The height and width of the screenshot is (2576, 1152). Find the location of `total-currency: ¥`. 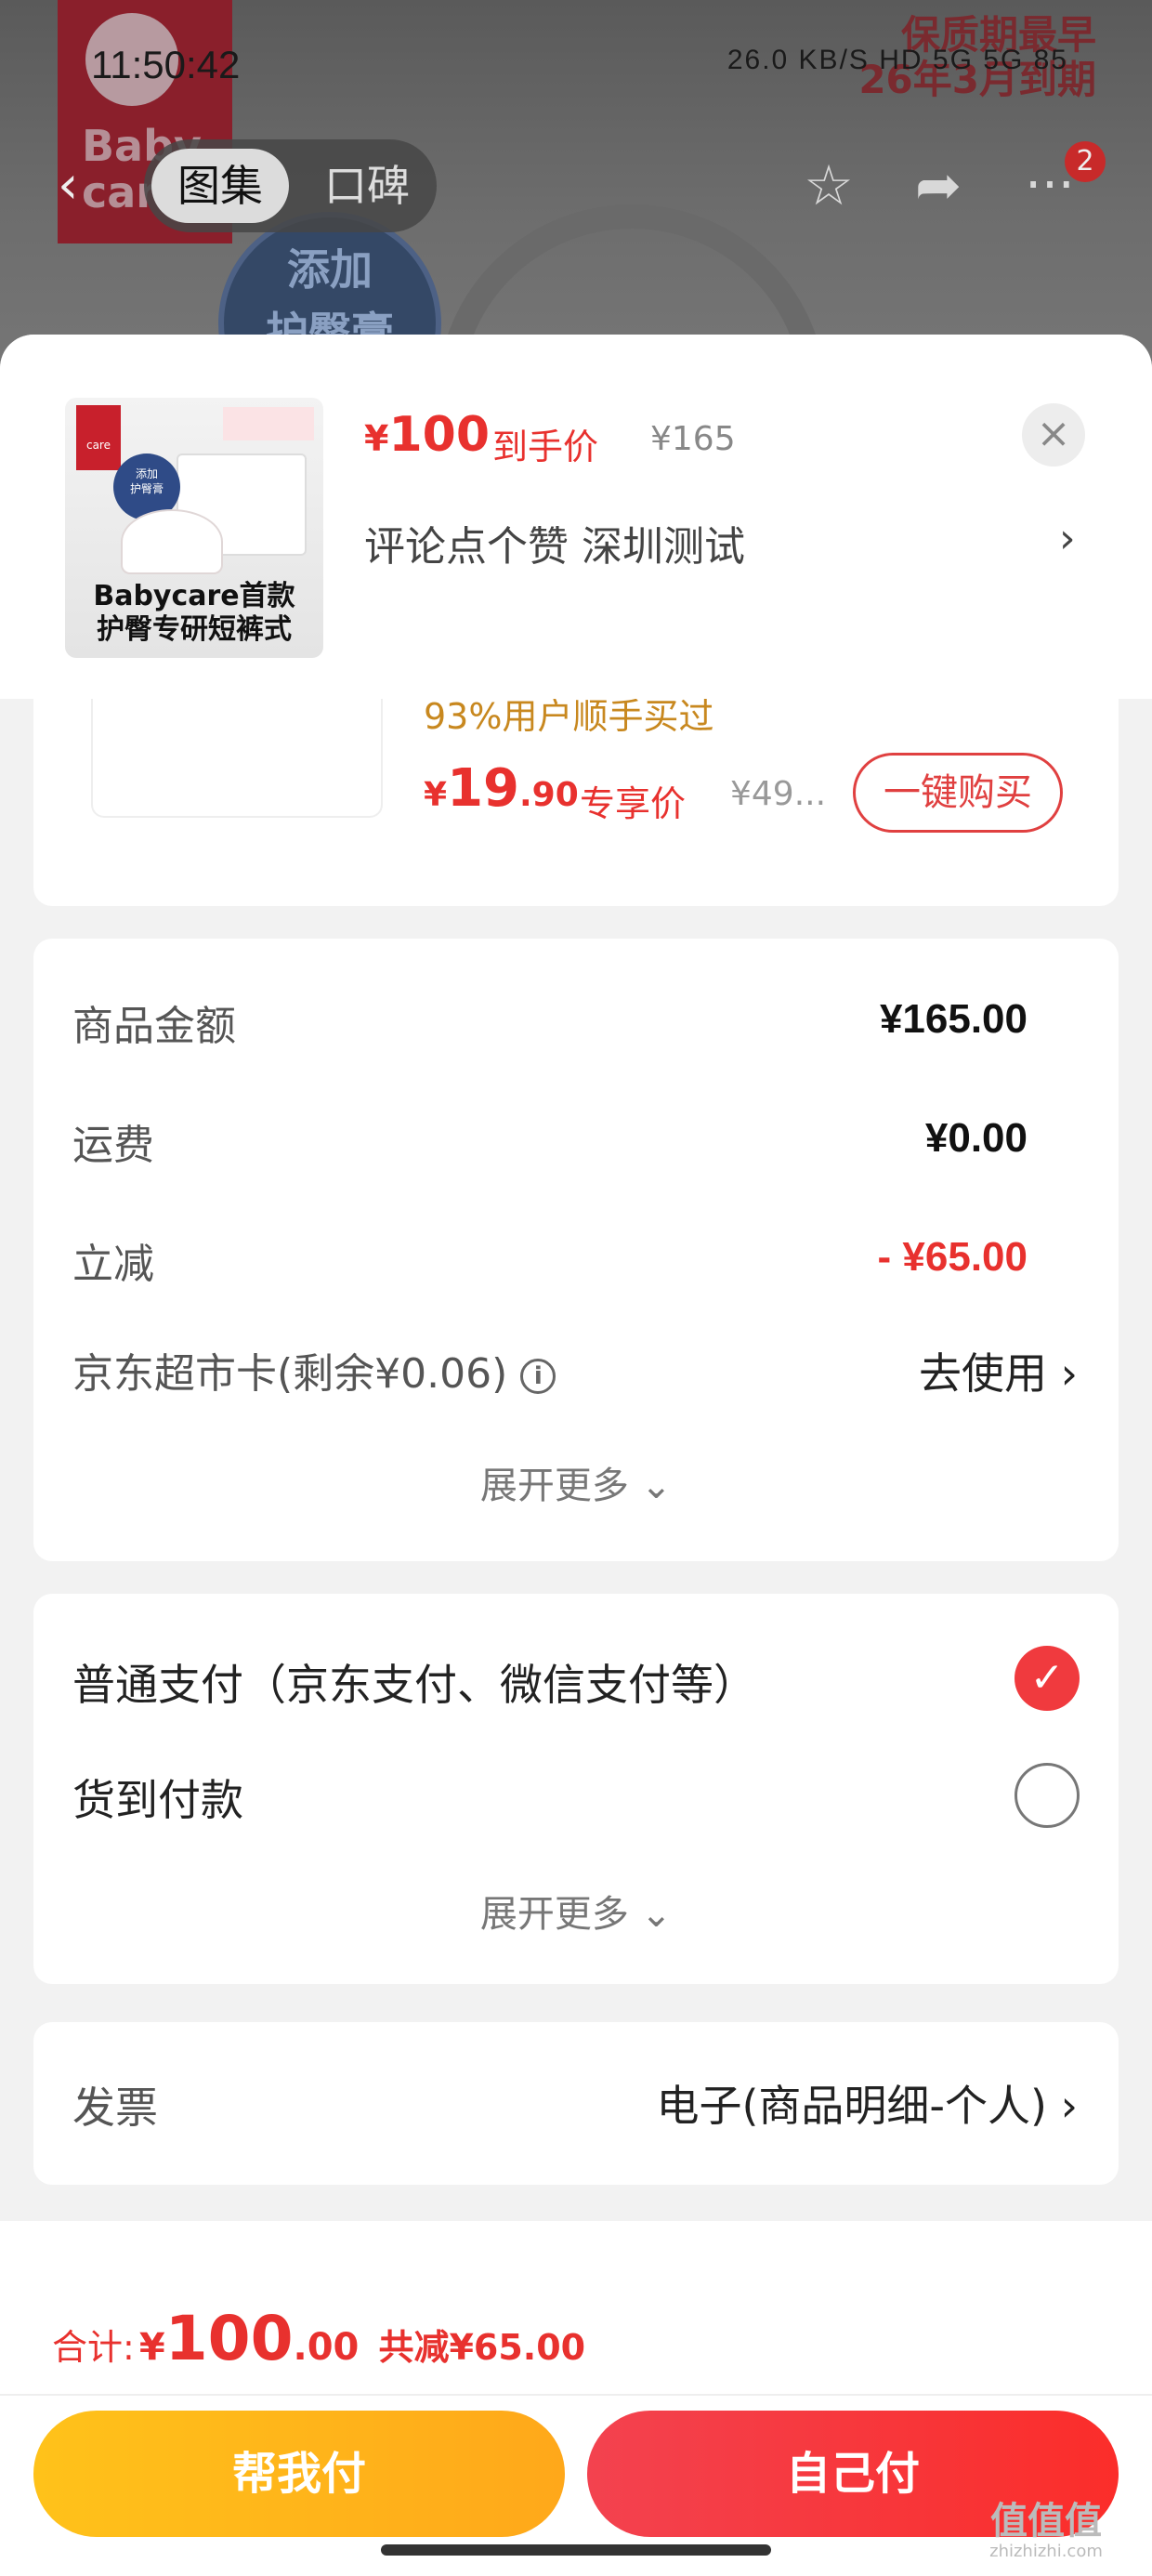

total-currency: ¥ is located at coordinates (151, 2347).